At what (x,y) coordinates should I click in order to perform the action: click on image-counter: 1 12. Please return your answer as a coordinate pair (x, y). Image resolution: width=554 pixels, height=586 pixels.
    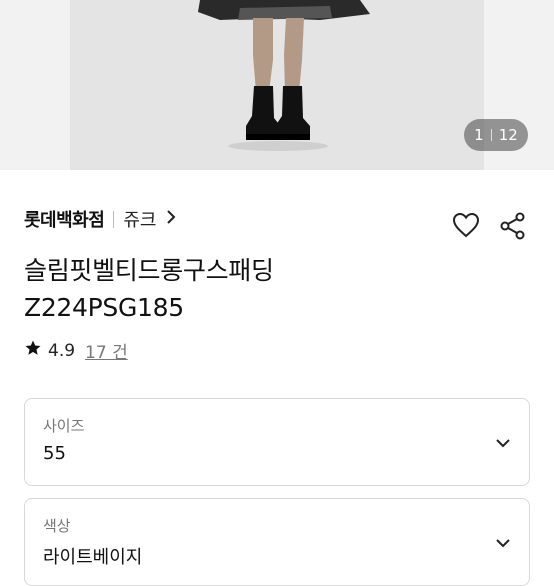
    Looking at the image, I should click on (496, 135).